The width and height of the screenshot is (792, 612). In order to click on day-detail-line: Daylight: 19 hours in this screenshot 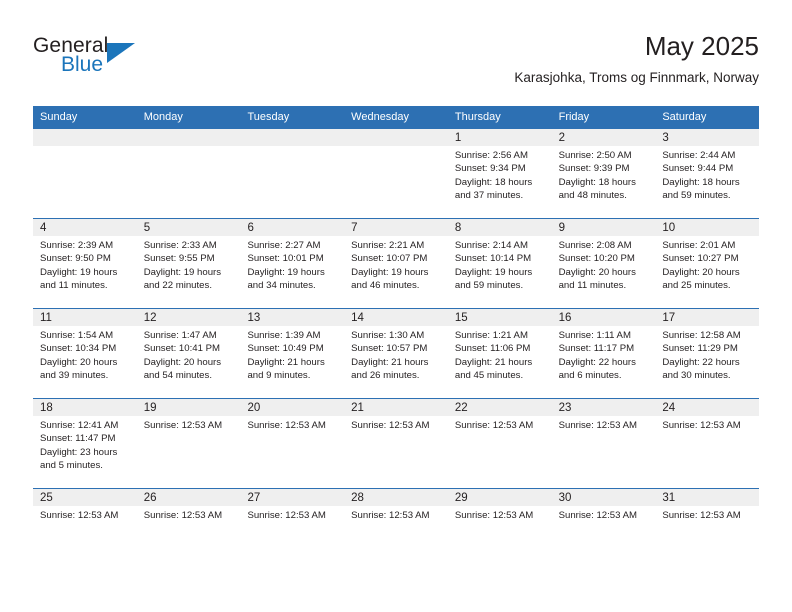, I will do `click(493, 272)`.